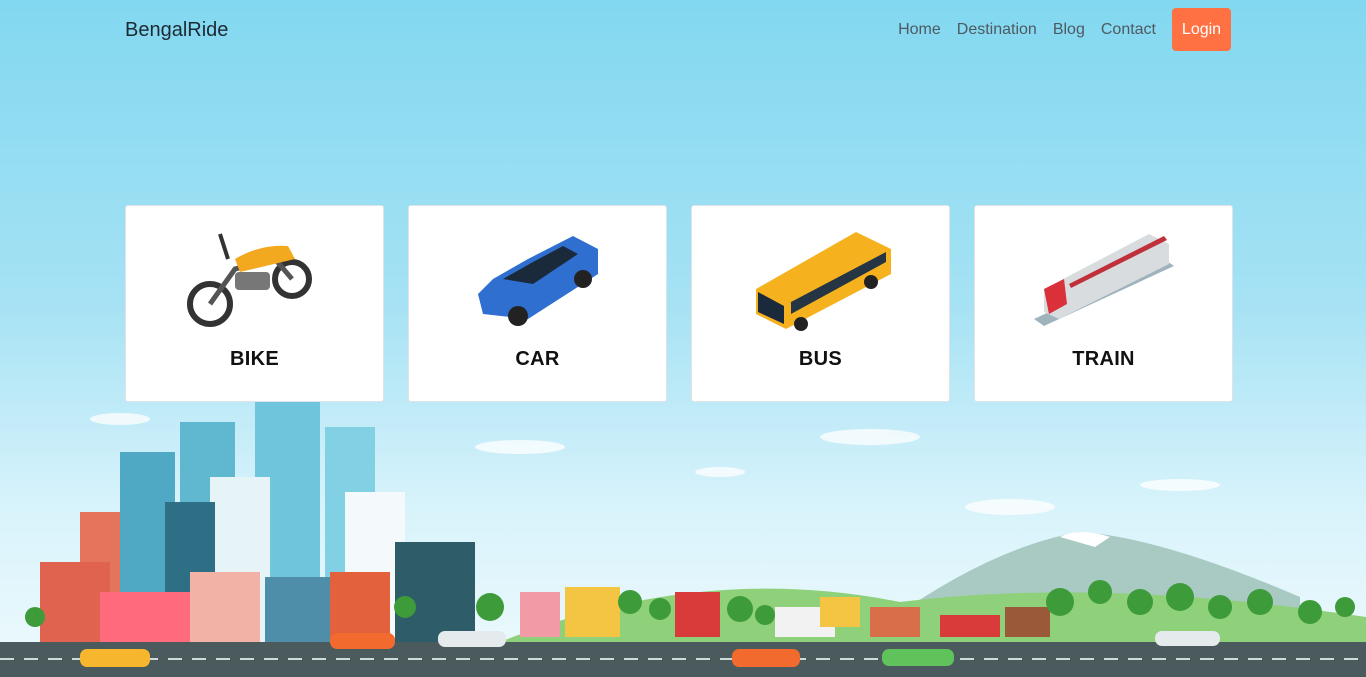 Image resolution: width=1366 pixels, height=677 pixels. I want to click on card-car-label: CAR, so click(537, 359).